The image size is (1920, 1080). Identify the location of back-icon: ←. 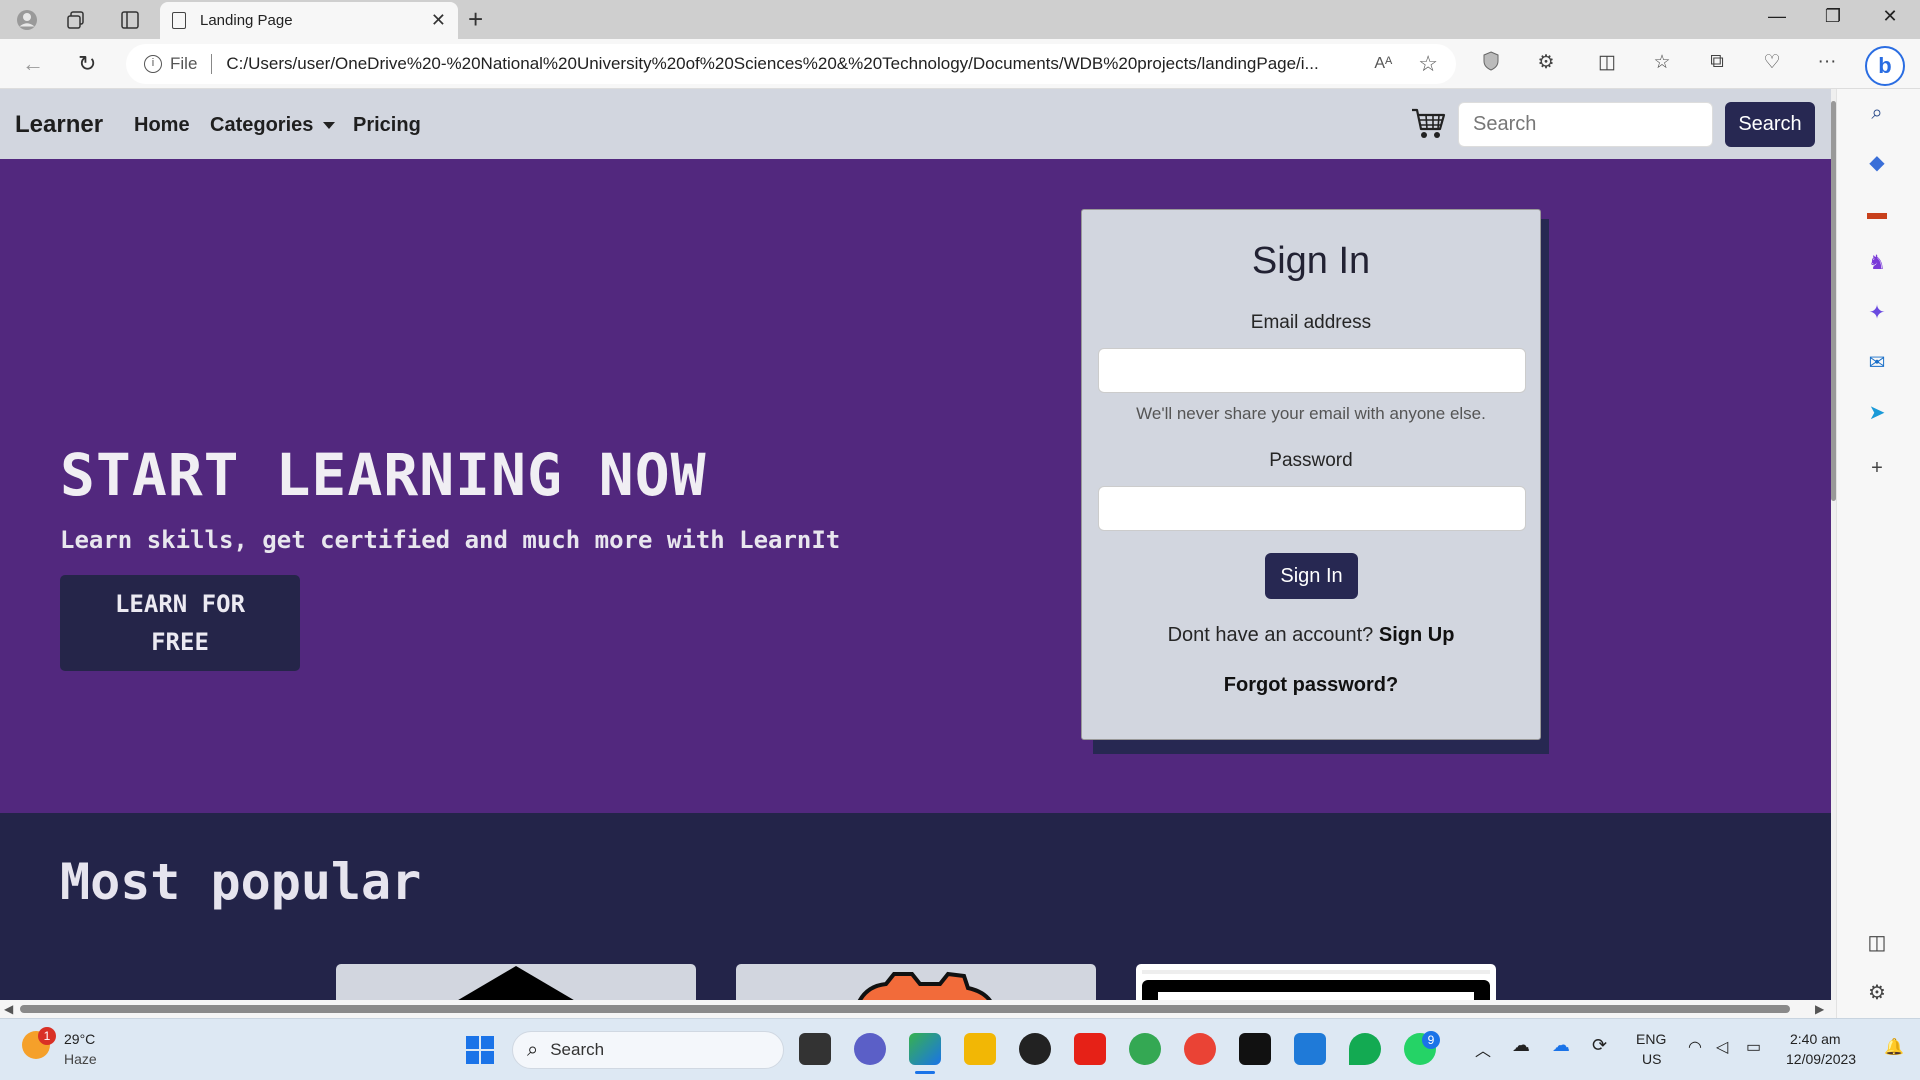
(33, 64).